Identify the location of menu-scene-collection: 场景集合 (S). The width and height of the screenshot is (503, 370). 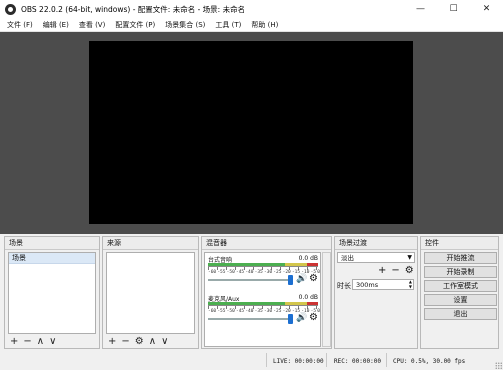
(185, 25).